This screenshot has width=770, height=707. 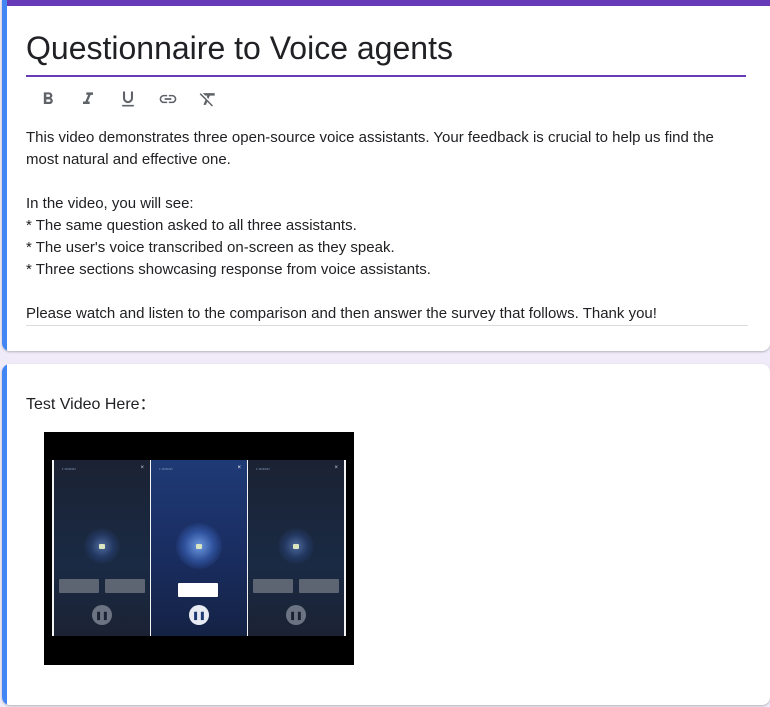 I want to click on bold-icon, so click(x=48, y=98).